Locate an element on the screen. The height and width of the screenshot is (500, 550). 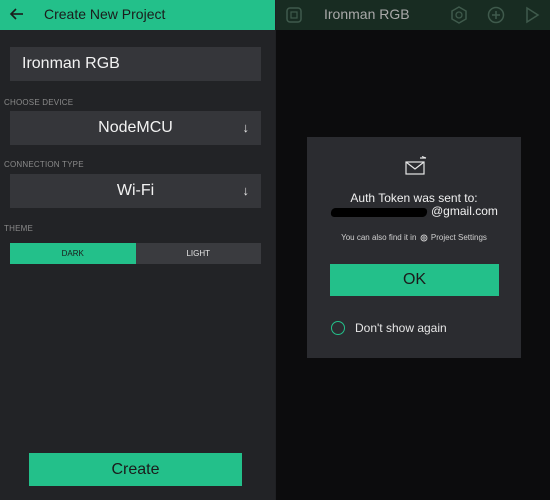
theme-toggle: DARK LIGHT is located at coordinates (135, 253).